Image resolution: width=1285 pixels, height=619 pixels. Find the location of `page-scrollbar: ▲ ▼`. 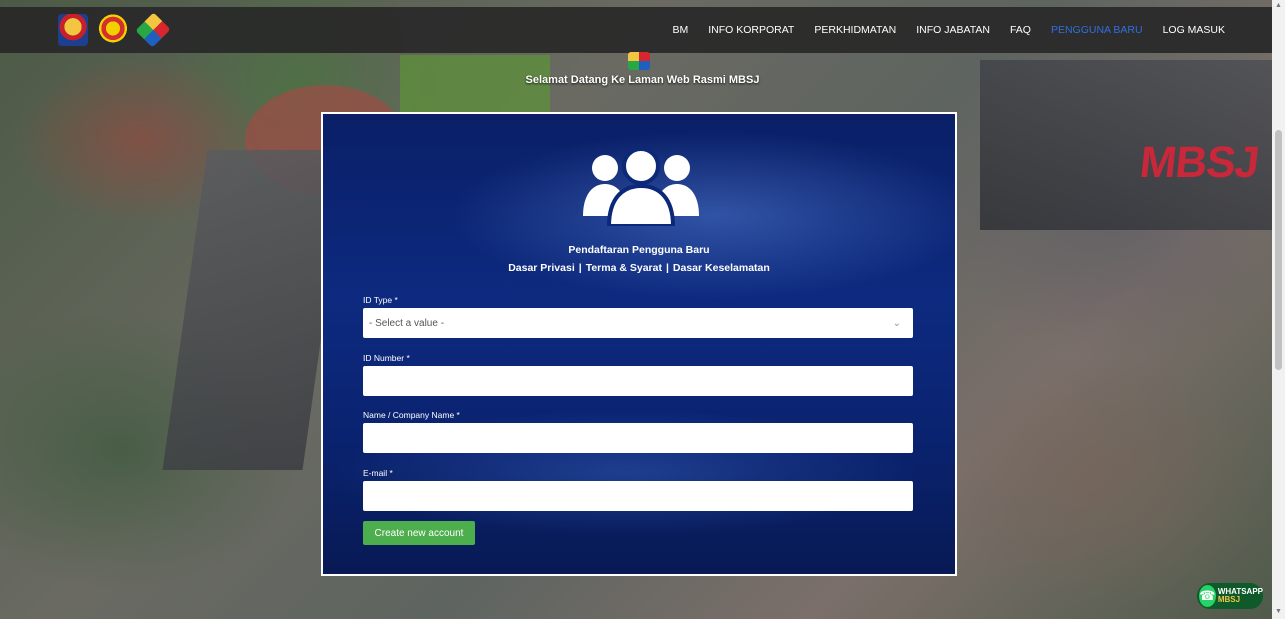

page-scrollbar: ▲ ▼ is located at coordinates (1278, 309).